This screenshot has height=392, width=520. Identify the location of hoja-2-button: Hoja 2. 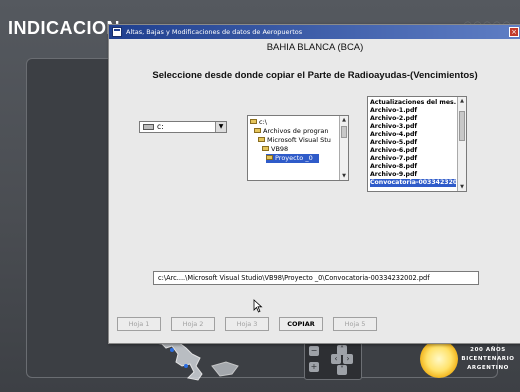
(193, 324).